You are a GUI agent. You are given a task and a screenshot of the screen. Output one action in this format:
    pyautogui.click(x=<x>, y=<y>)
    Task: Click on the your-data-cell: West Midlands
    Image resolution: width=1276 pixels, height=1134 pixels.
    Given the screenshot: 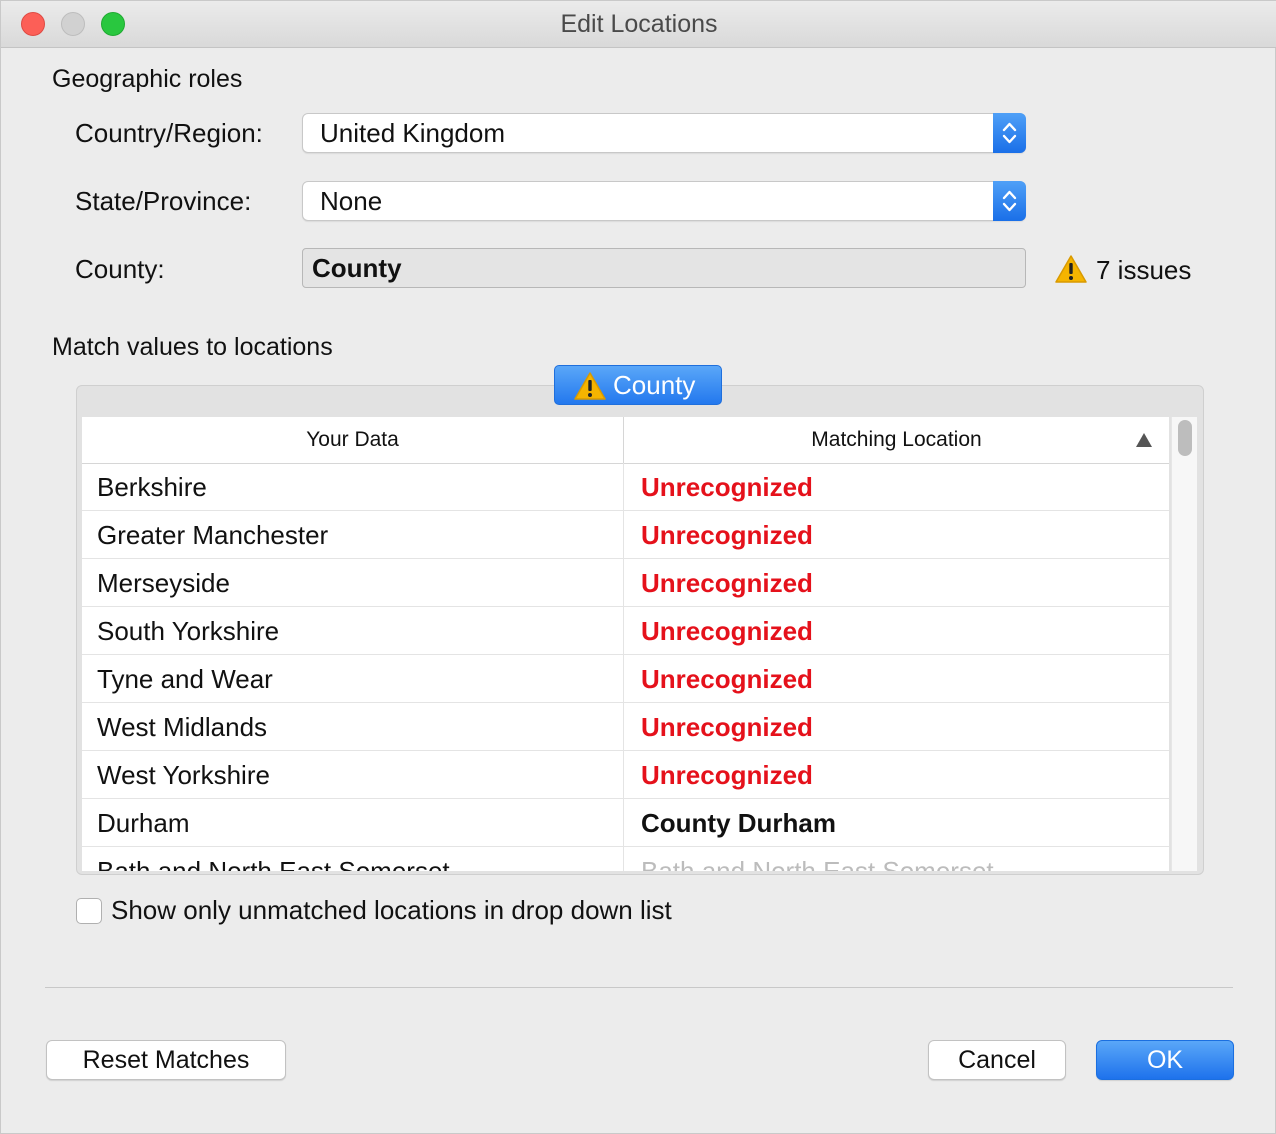 What is the action you would take?
    pyautogui.click(x=182, y=727)
    